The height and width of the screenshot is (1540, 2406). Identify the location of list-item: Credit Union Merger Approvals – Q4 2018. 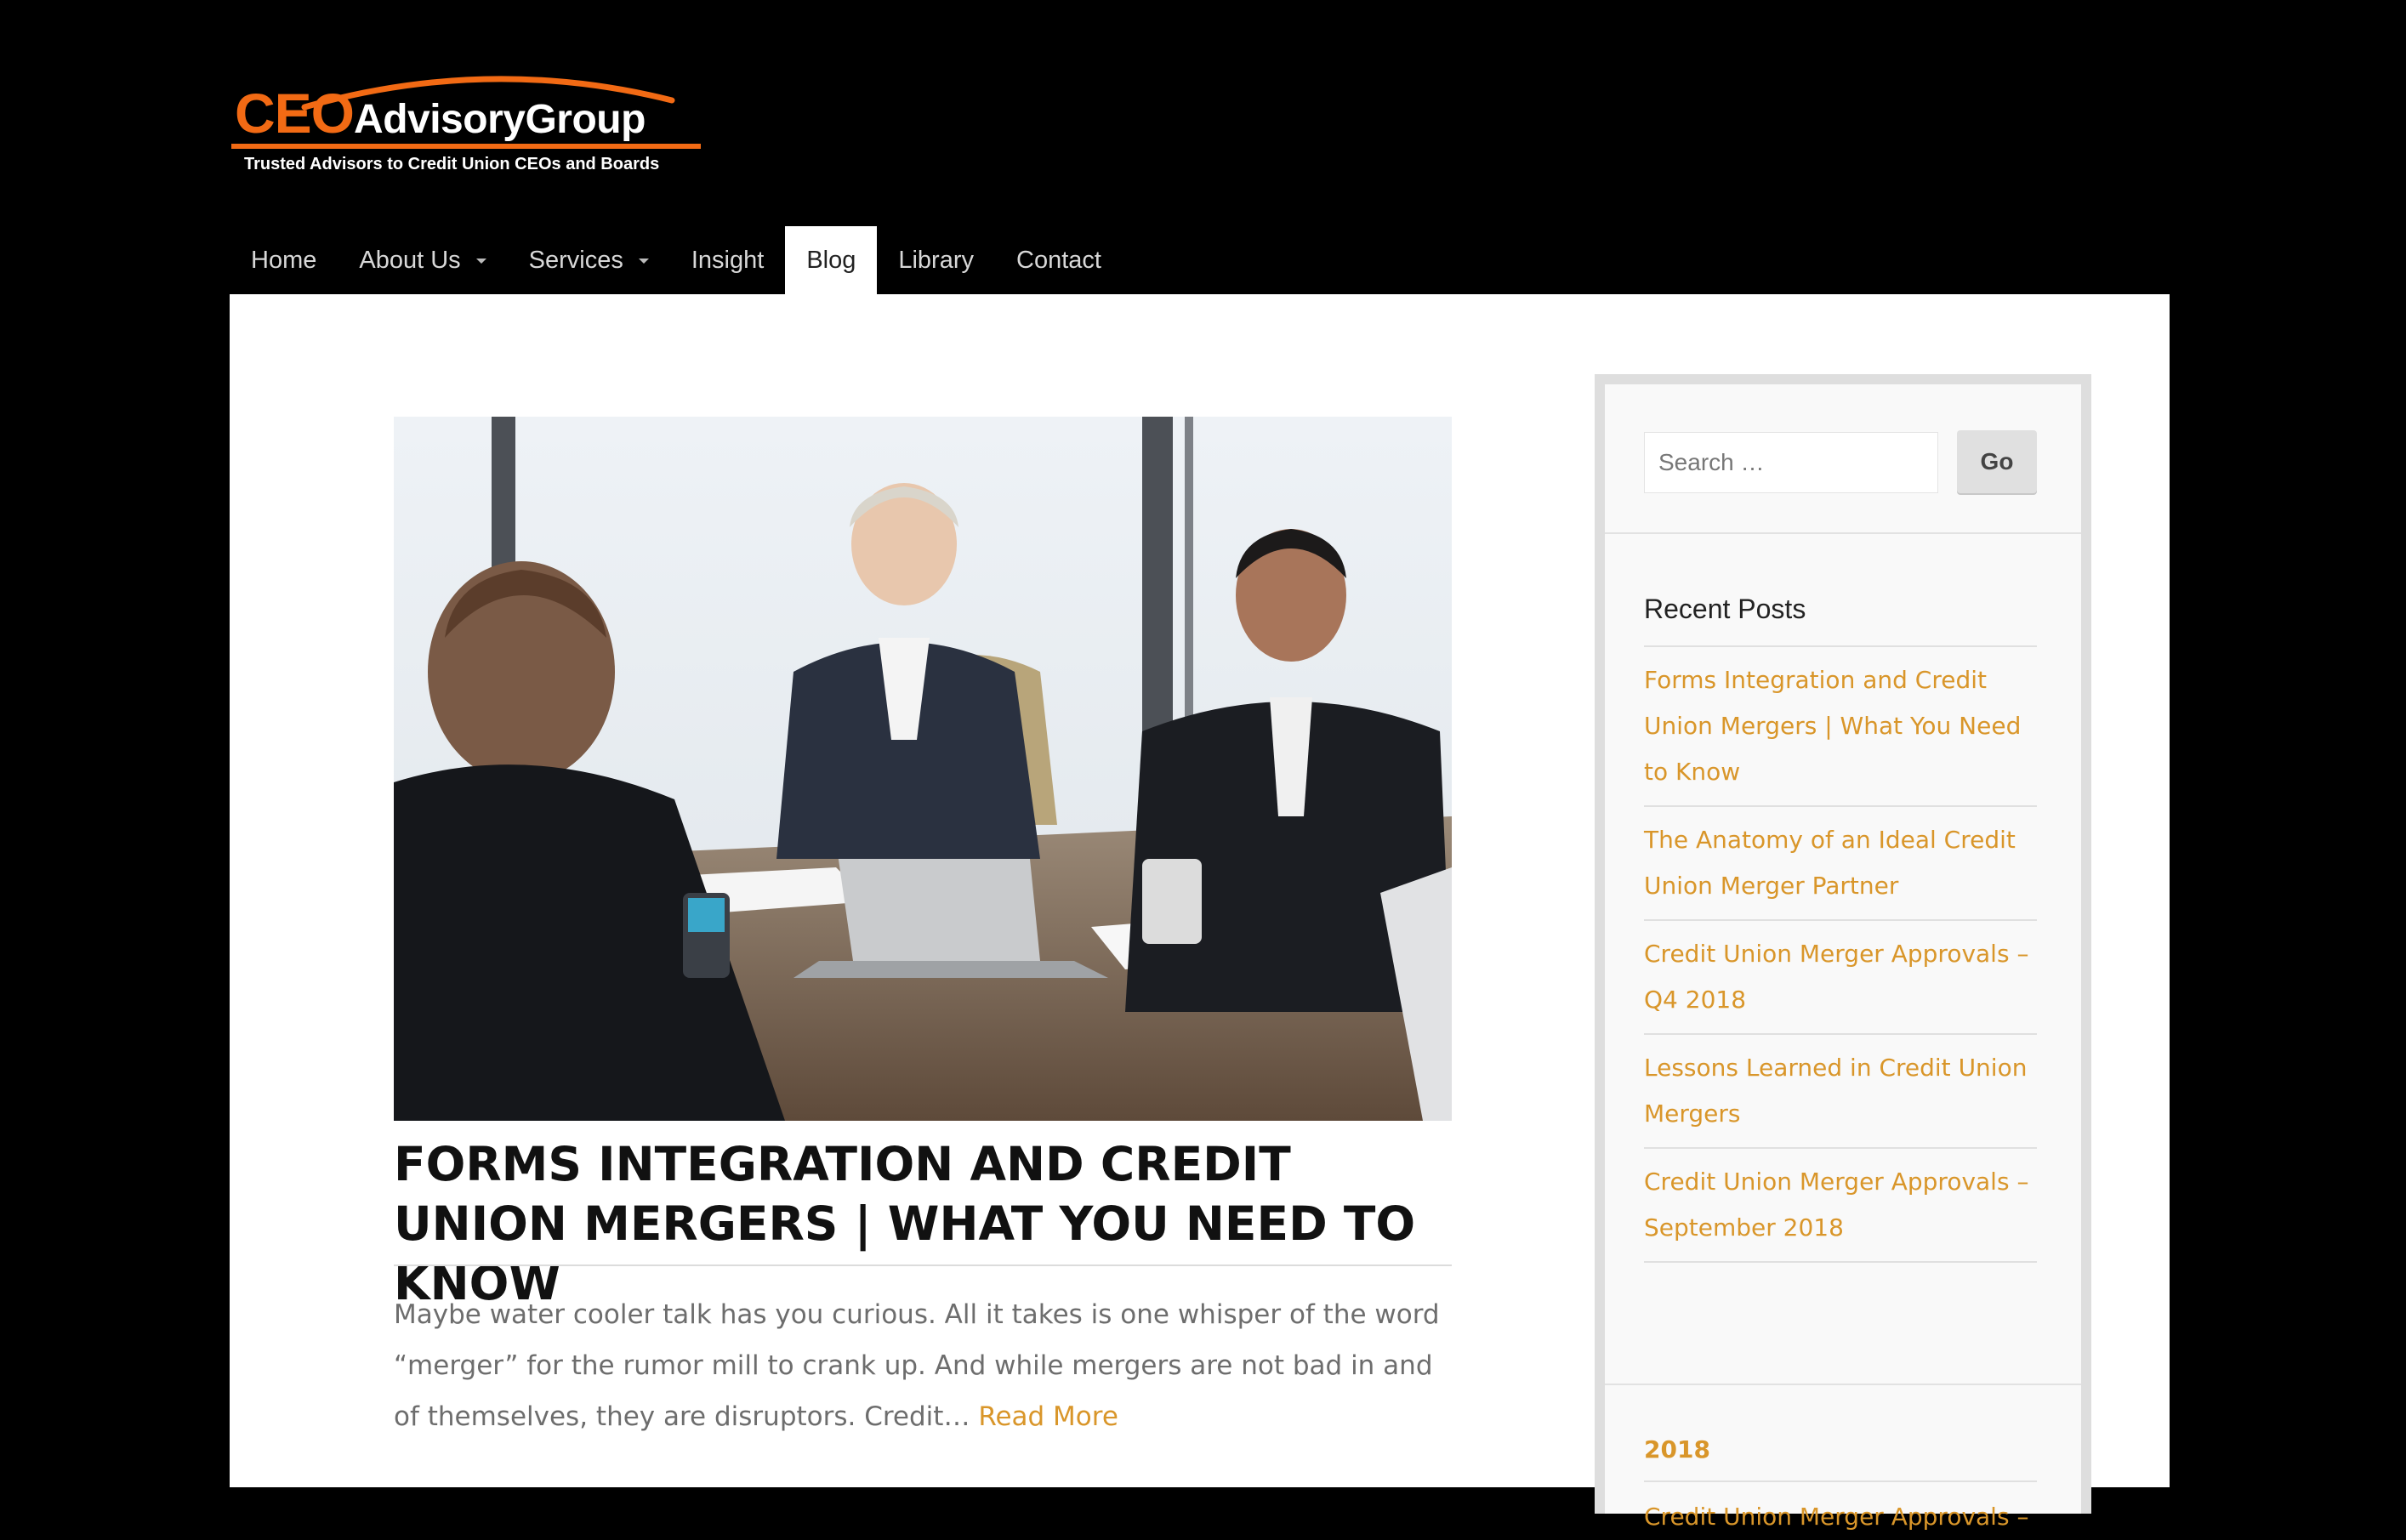
(1840, 978).